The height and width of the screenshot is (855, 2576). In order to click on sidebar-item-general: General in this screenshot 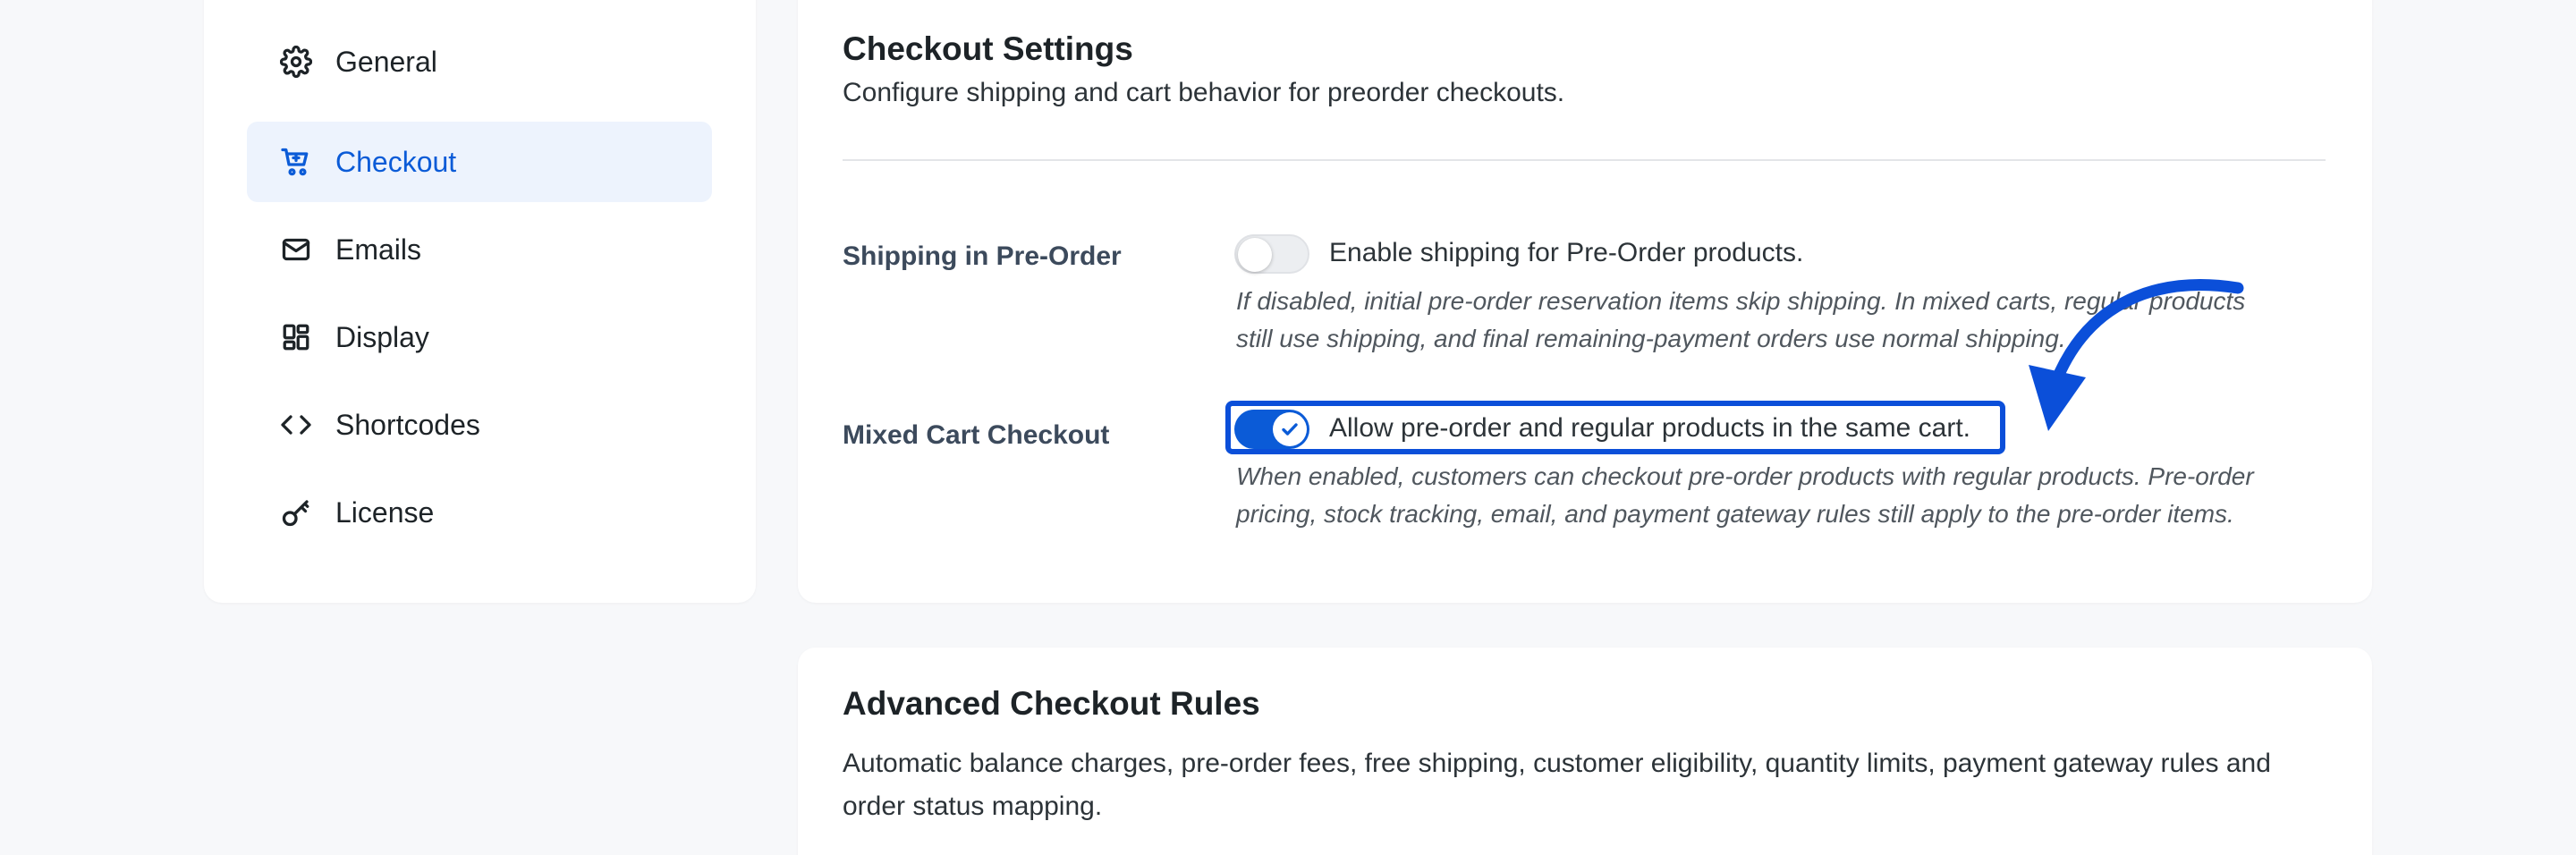, I will do `click(479, 62)`.